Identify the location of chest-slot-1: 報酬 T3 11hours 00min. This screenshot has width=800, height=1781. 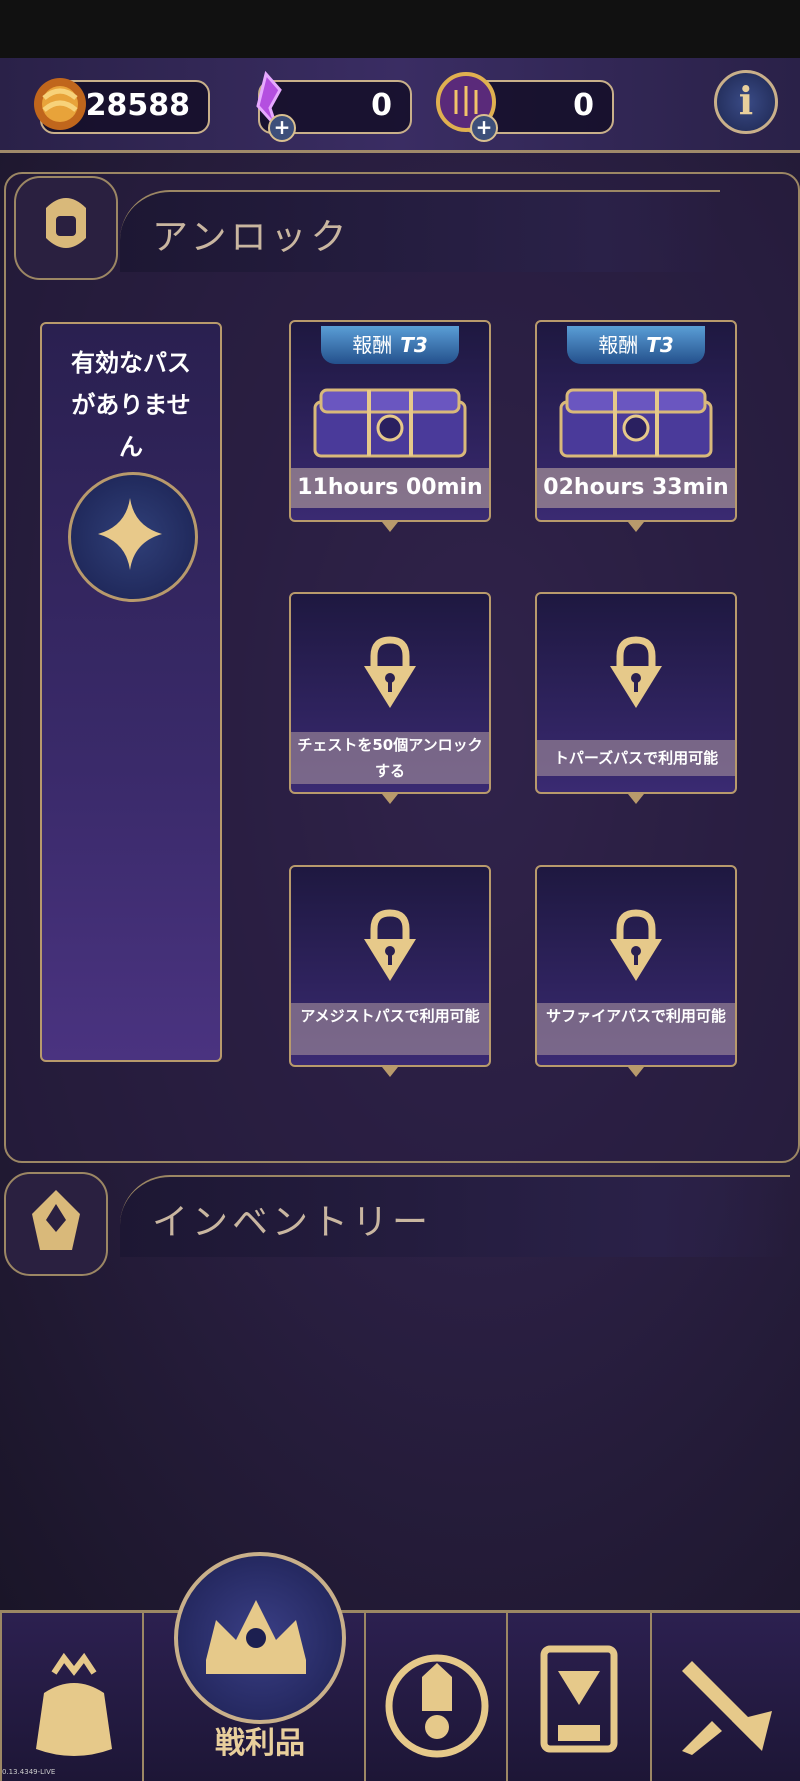
(390, 426).